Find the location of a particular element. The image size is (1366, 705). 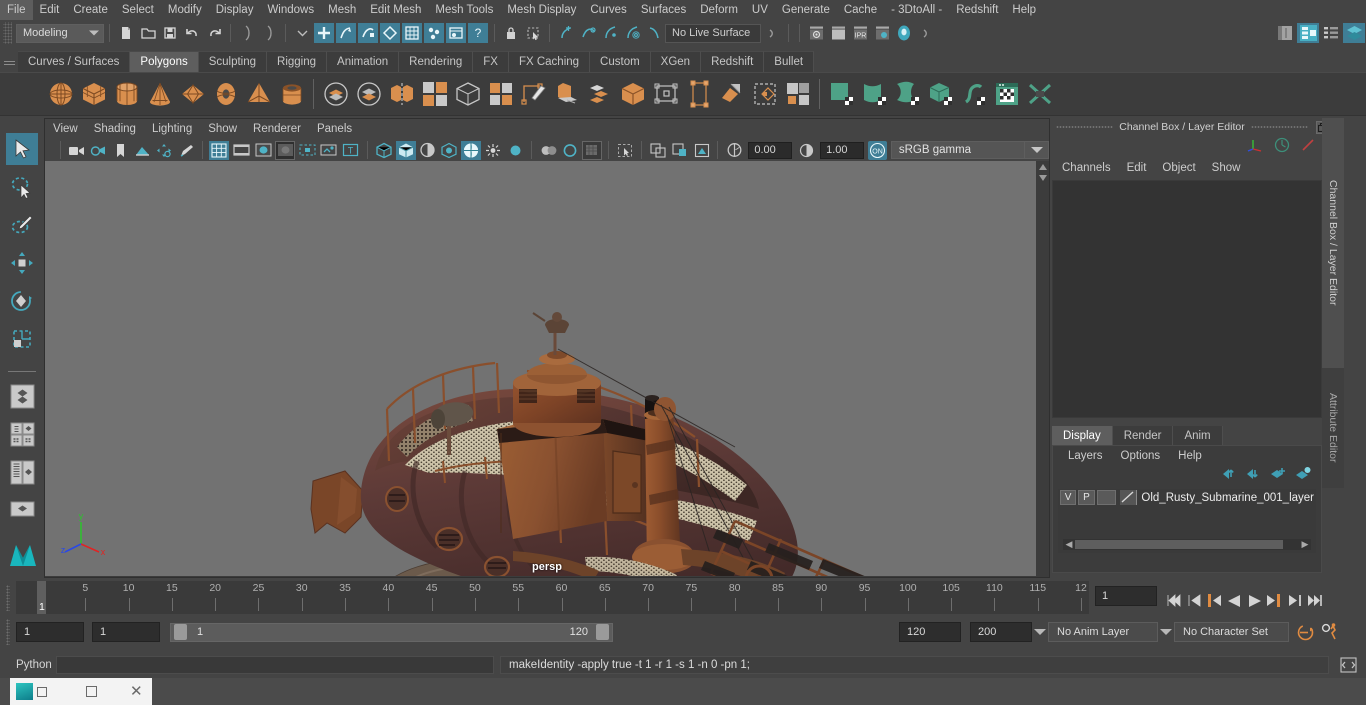

outliner-panel-icon is located at coordinates (1308, 33).